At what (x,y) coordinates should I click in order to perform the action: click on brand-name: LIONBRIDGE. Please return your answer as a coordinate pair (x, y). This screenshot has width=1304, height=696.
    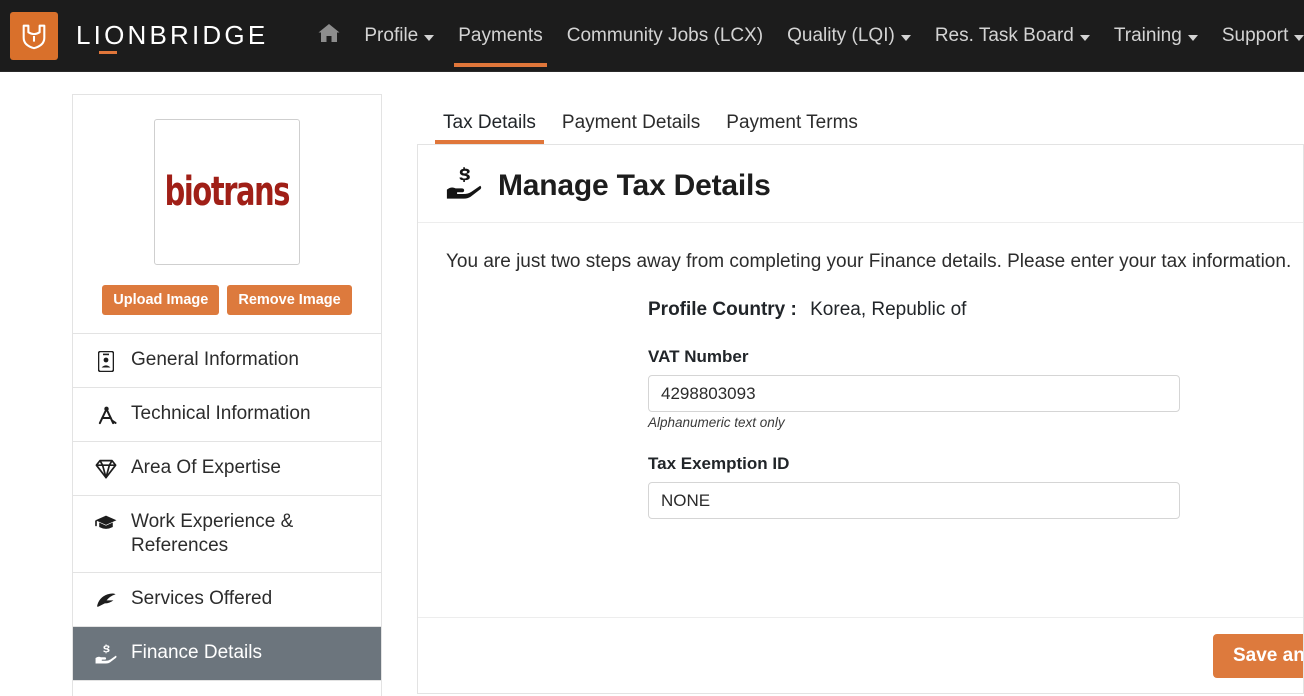
    Looking at the image, I should click on (172, 37).